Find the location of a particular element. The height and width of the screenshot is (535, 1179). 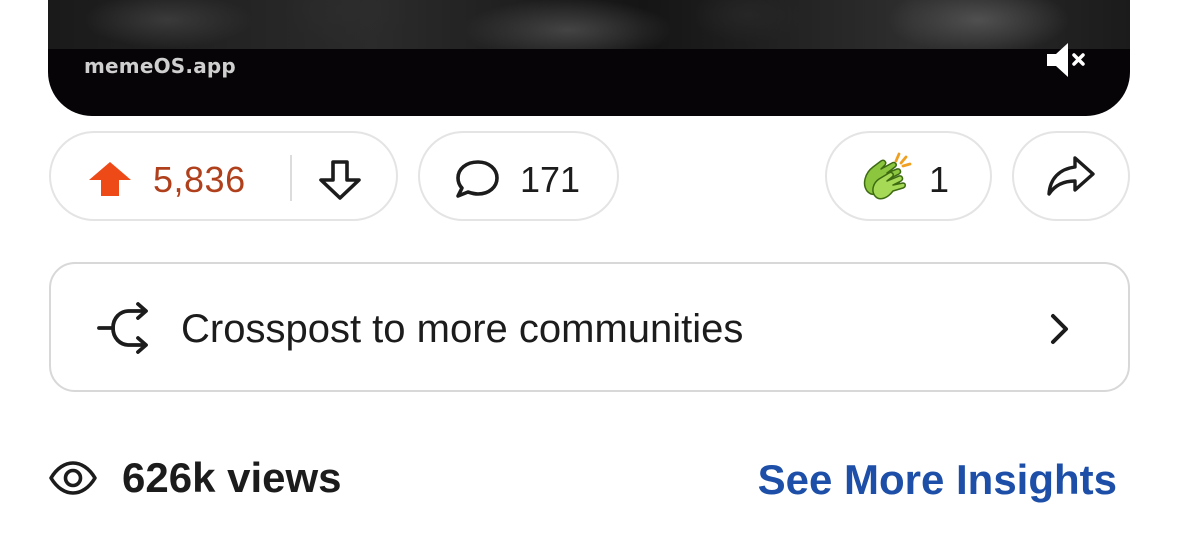

eye-icon is located at coordinates (73, 478).